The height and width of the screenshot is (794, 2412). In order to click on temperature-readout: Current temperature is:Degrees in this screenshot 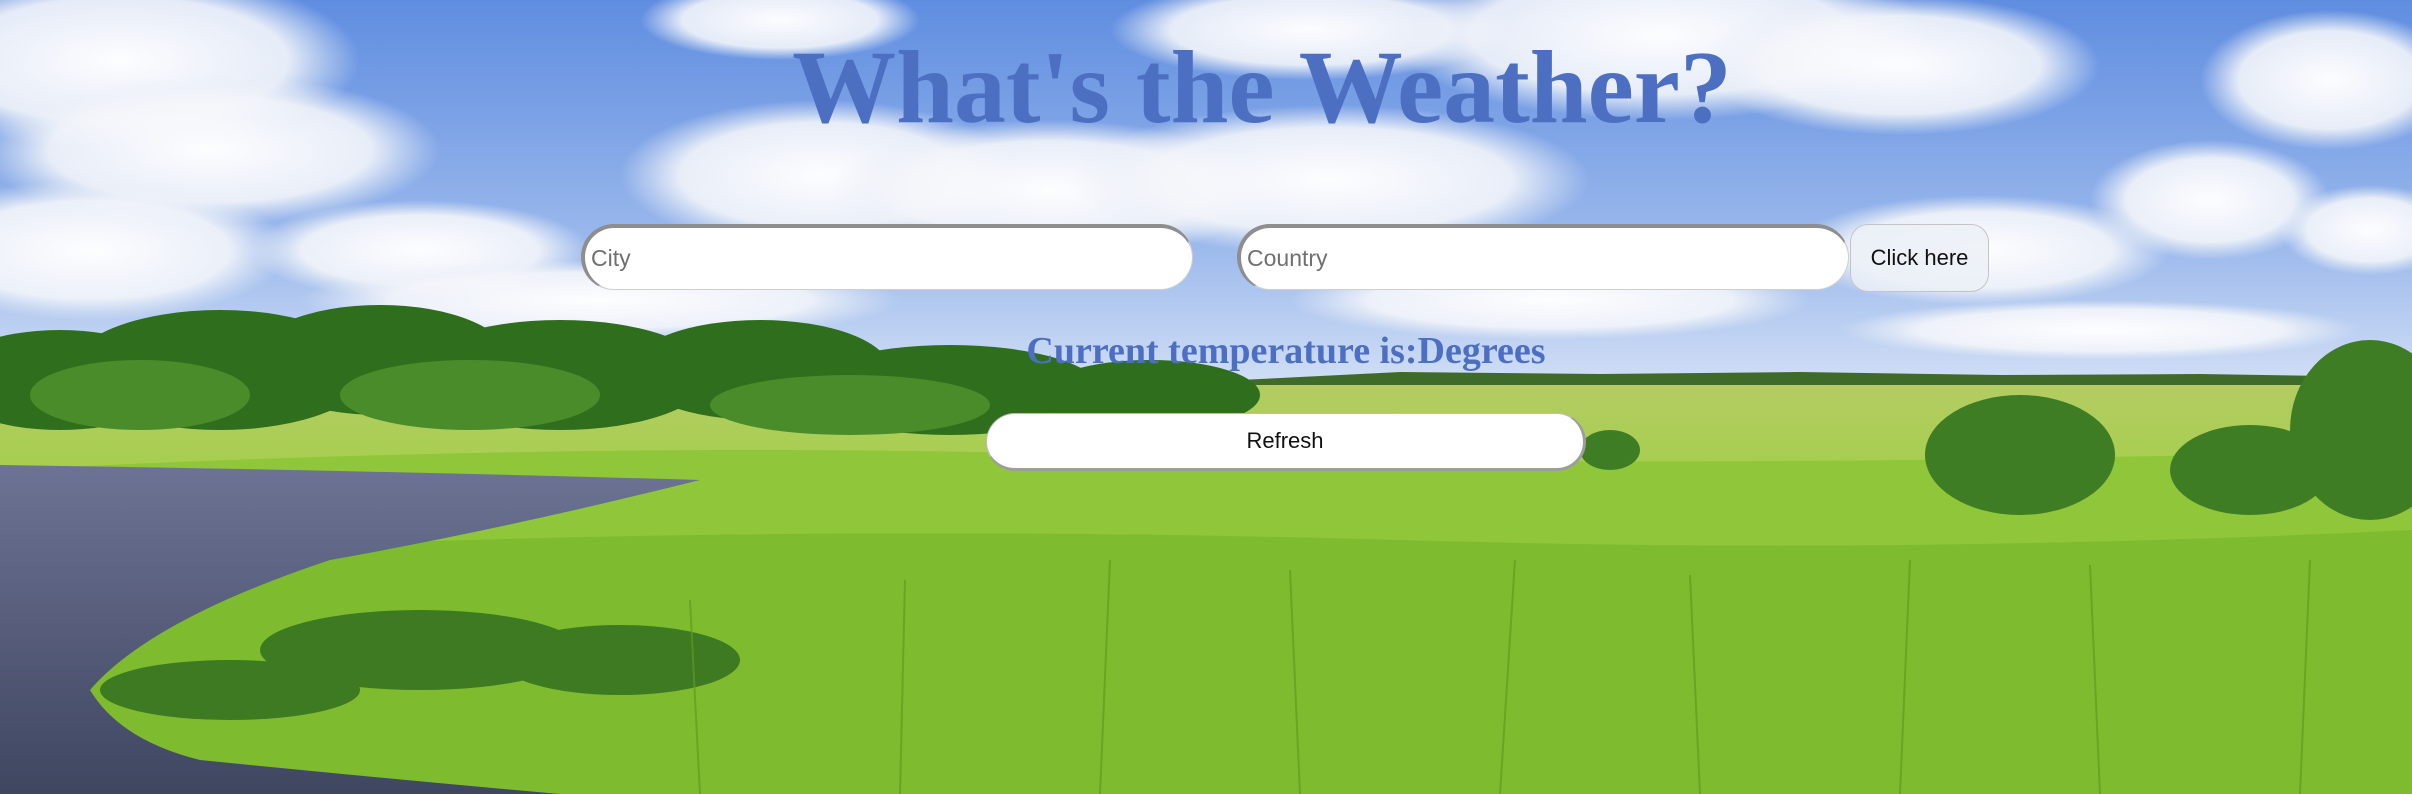, I will do `click(1286, 351)`.